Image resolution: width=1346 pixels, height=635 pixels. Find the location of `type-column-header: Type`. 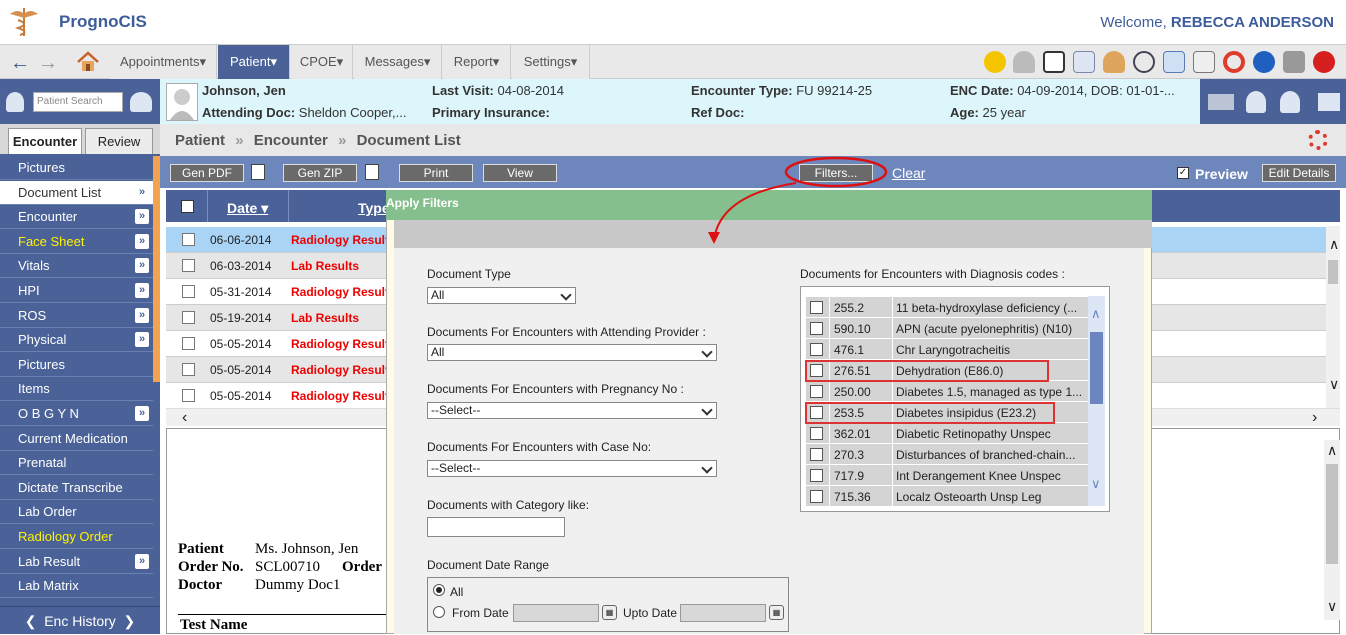

type-column-header: Type is located at coordinates (374, 208).